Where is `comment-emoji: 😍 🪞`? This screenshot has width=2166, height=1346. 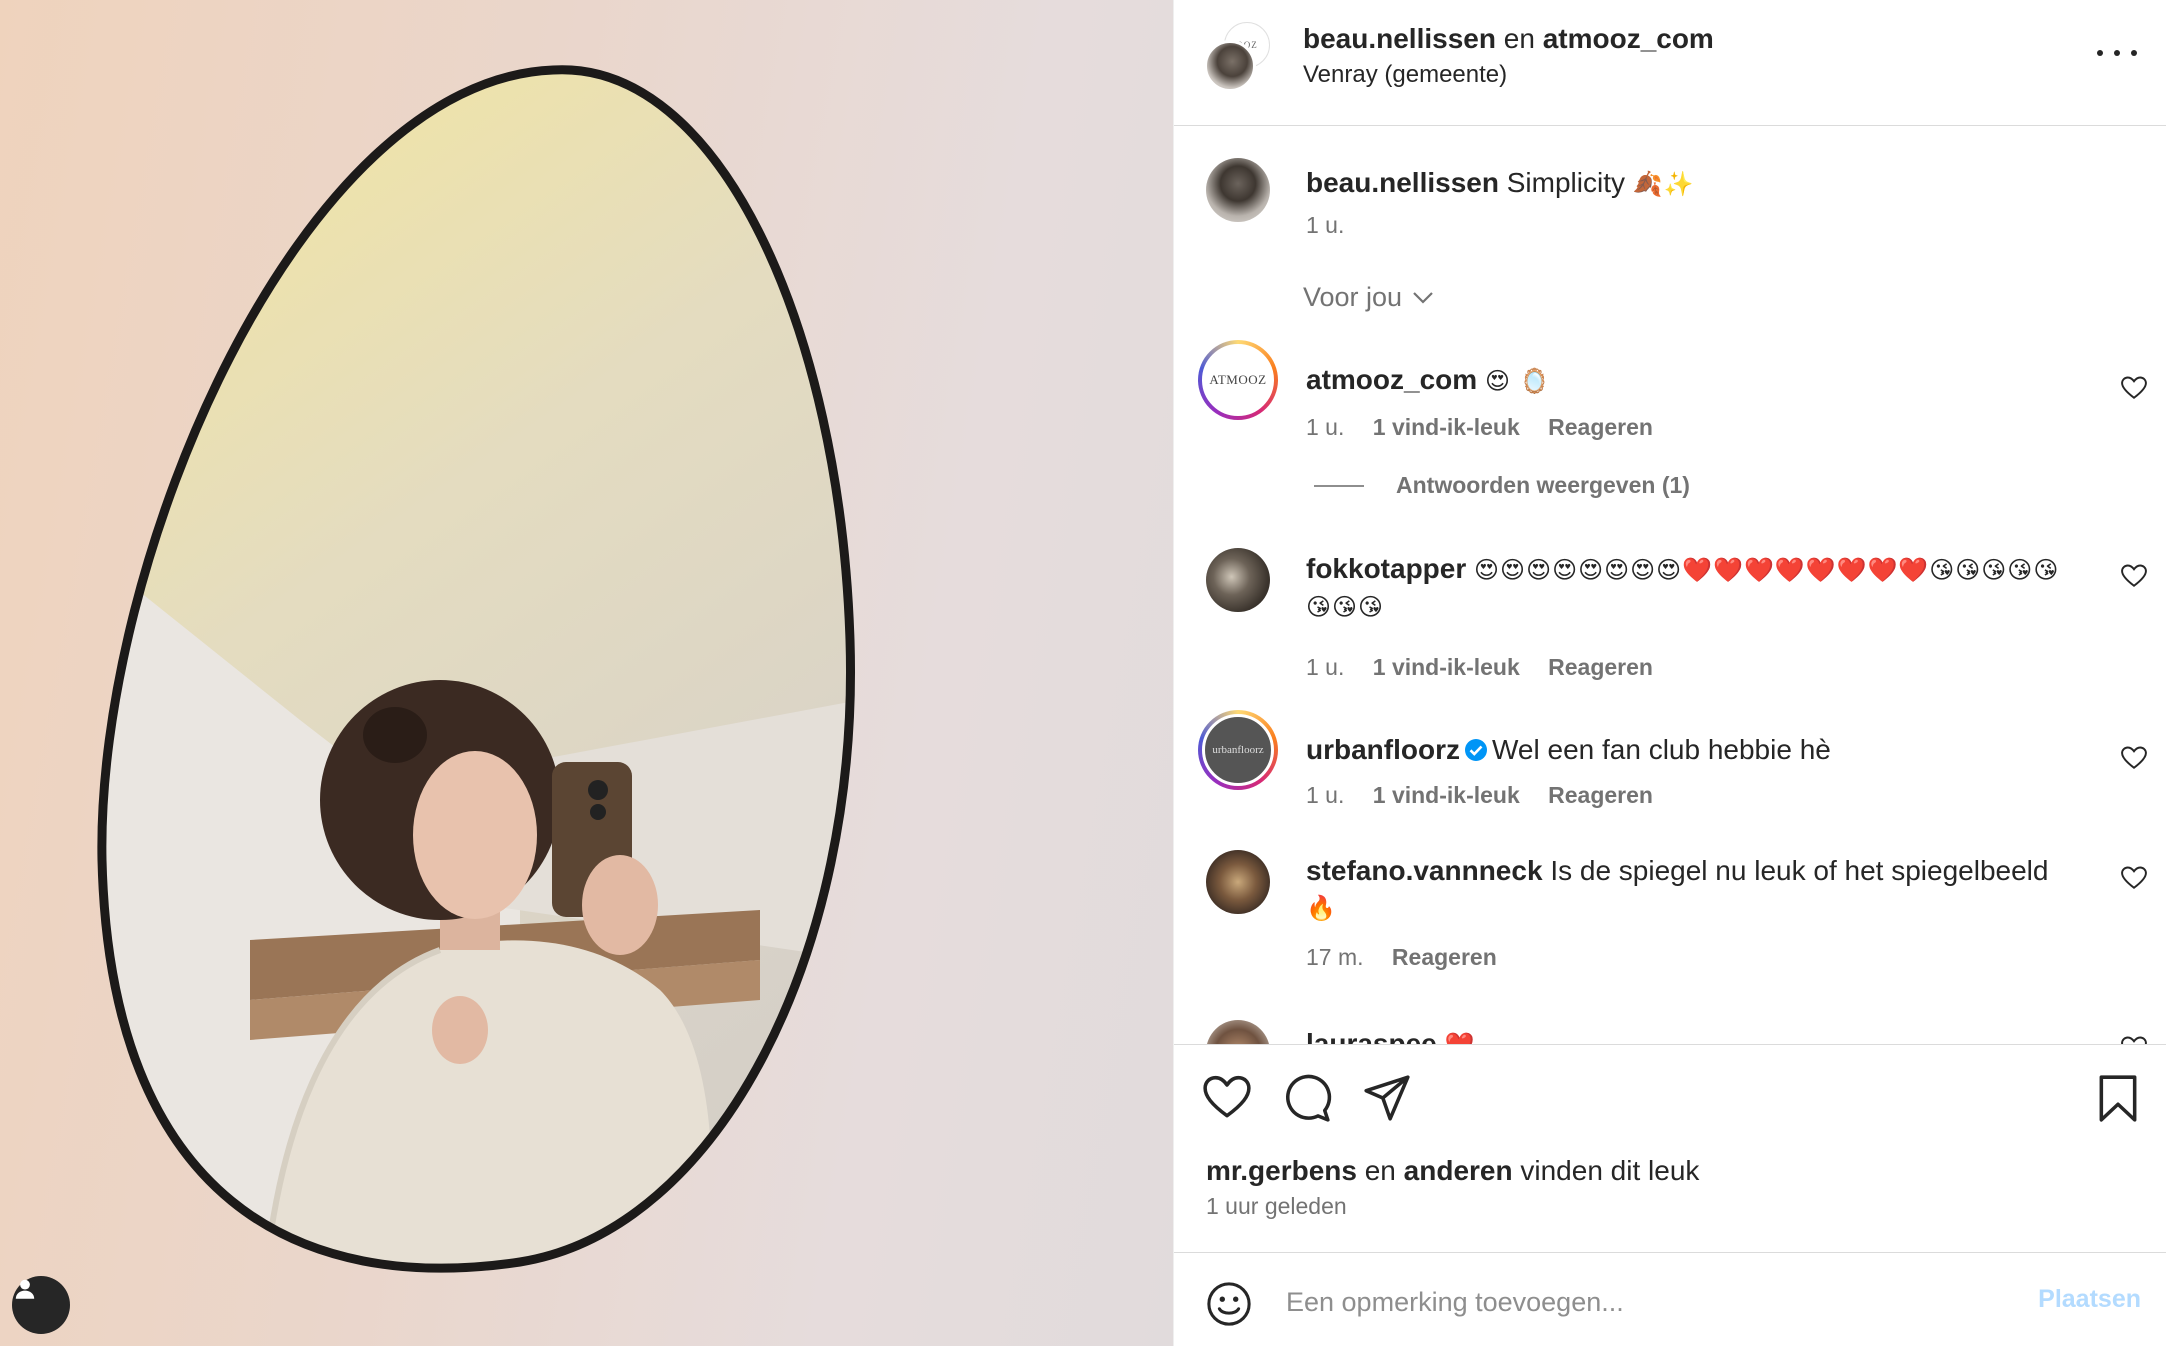 comment-emoji: 😍 🪞 is located at coordinates (1517, 381).